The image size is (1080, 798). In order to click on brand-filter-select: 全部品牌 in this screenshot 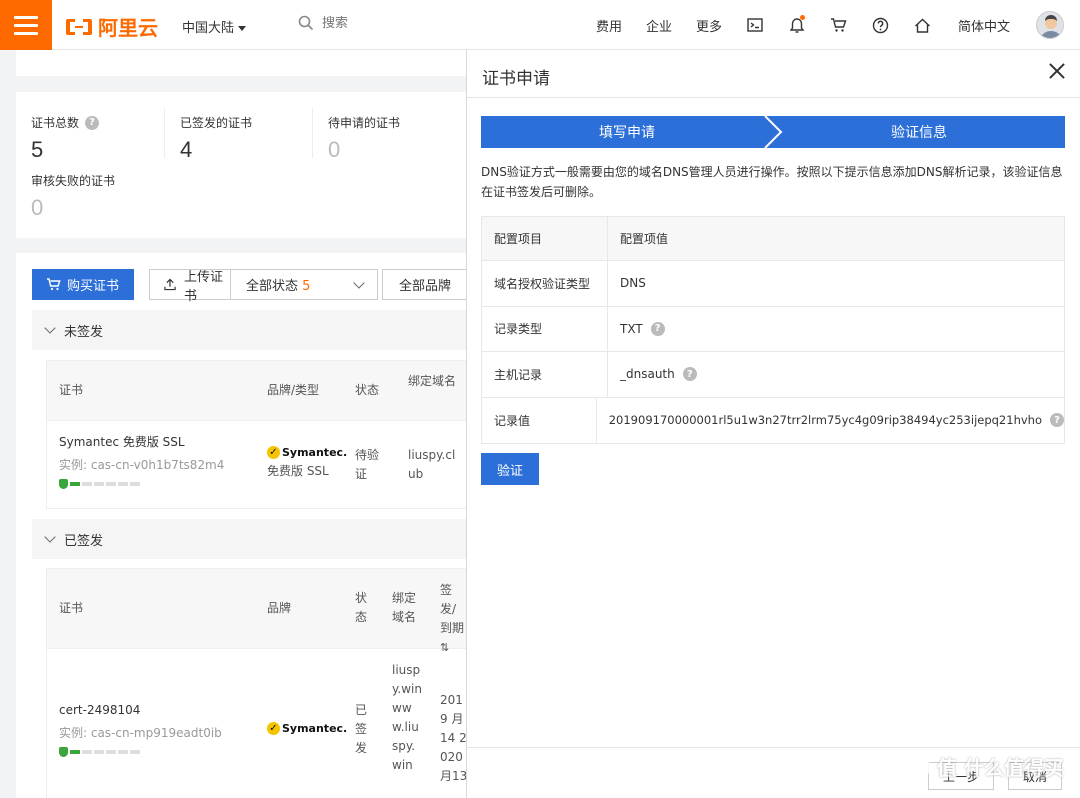, I will do `click(427, 284)`.